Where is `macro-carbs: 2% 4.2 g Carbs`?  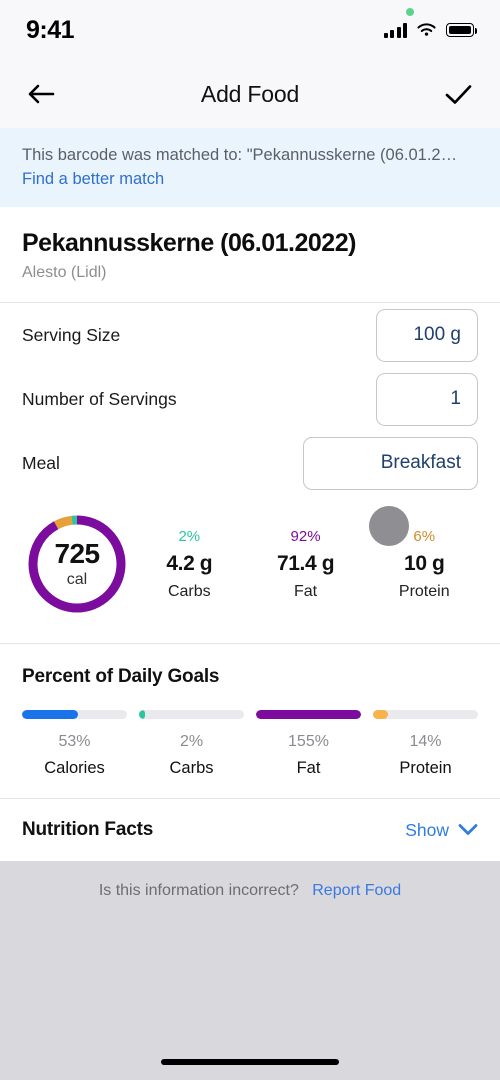
macro-carbs: 2% 4.2 g Carbs is located at coordinates (189, 564).